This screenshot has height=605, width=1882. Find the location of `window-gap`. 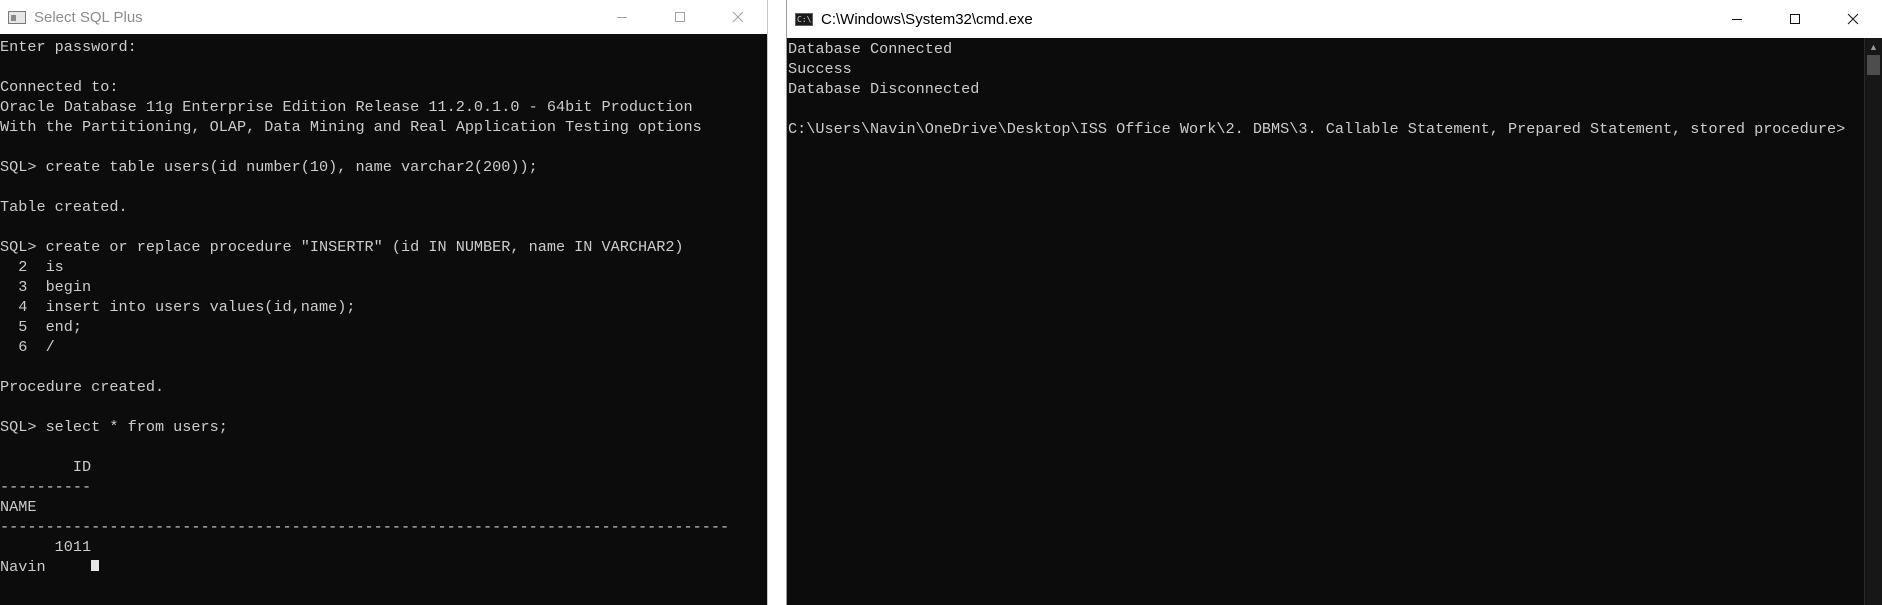

window-gap is located at coordinates (777, 319).